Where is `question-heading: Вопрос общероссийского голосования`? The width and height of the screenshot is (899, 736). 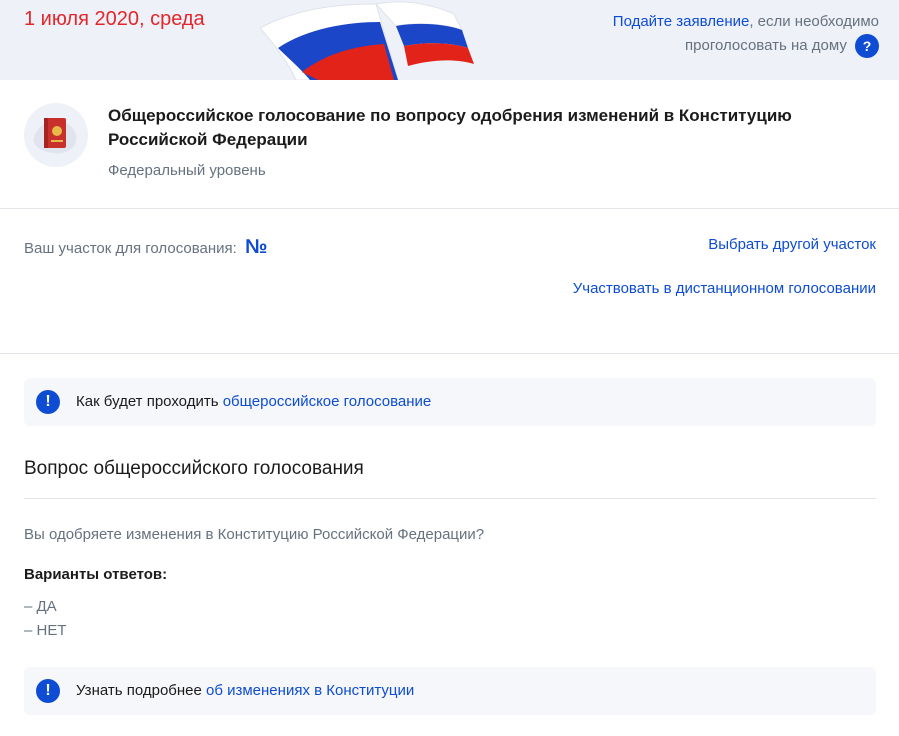
question-heading: Вопрос общероссийского голосования is located at coordinates (194, 468).